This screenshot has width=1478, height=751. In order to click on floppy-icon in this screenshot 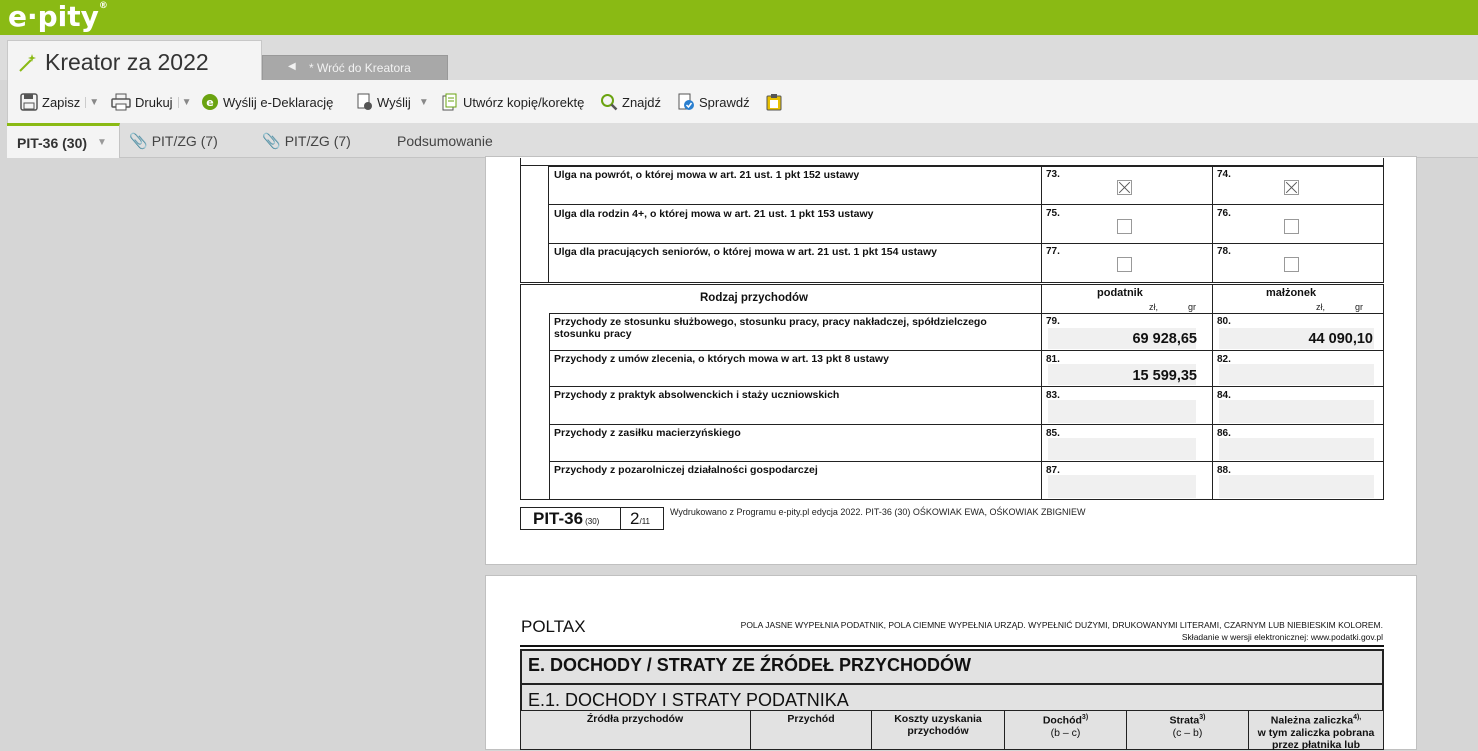, I will do `click(29, 102)`.